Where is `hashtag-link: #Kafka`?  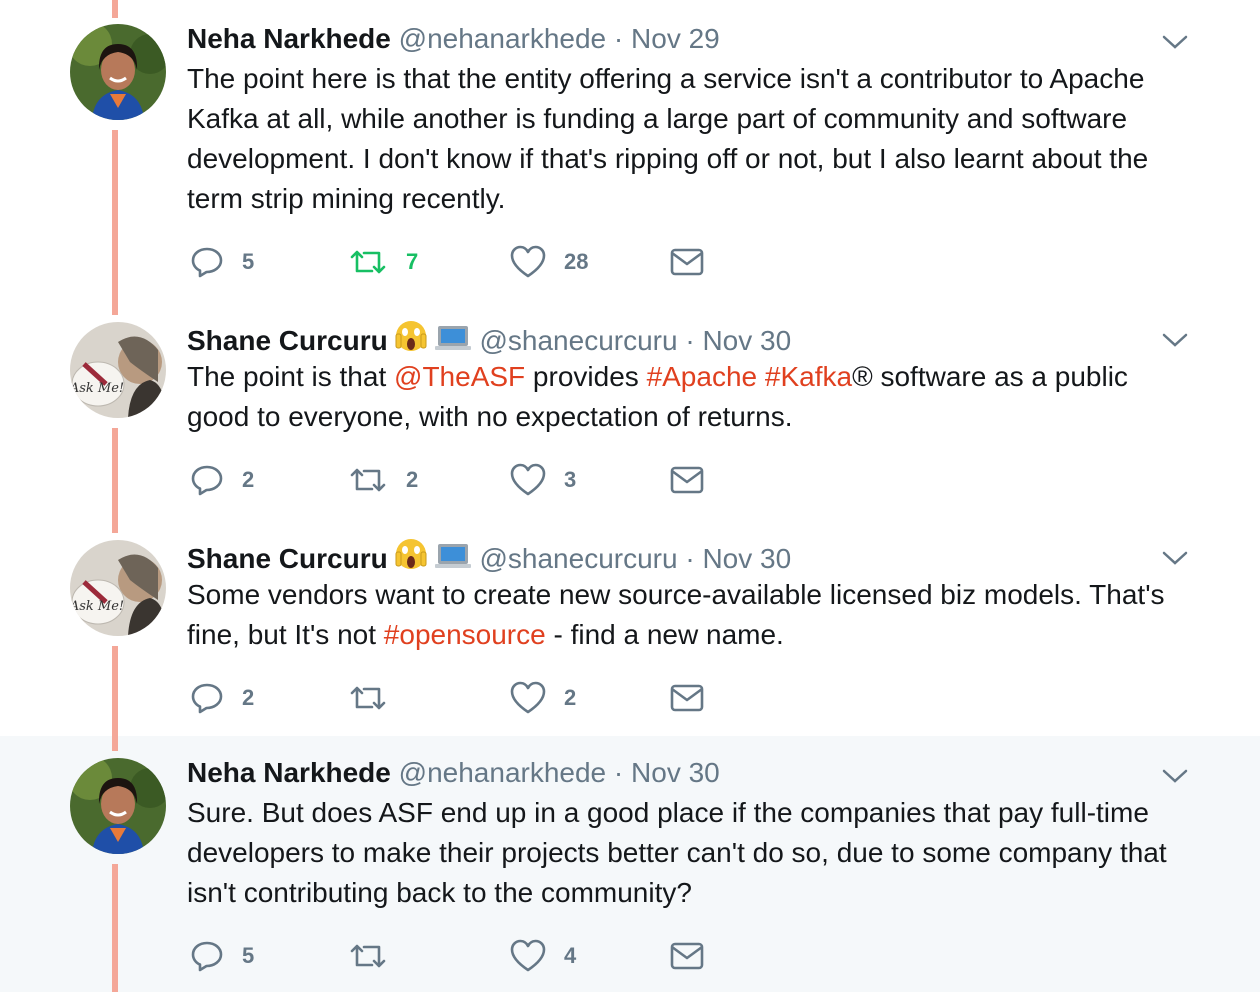
hashtag-link: #Kafka is located at coordinates (808, 376).